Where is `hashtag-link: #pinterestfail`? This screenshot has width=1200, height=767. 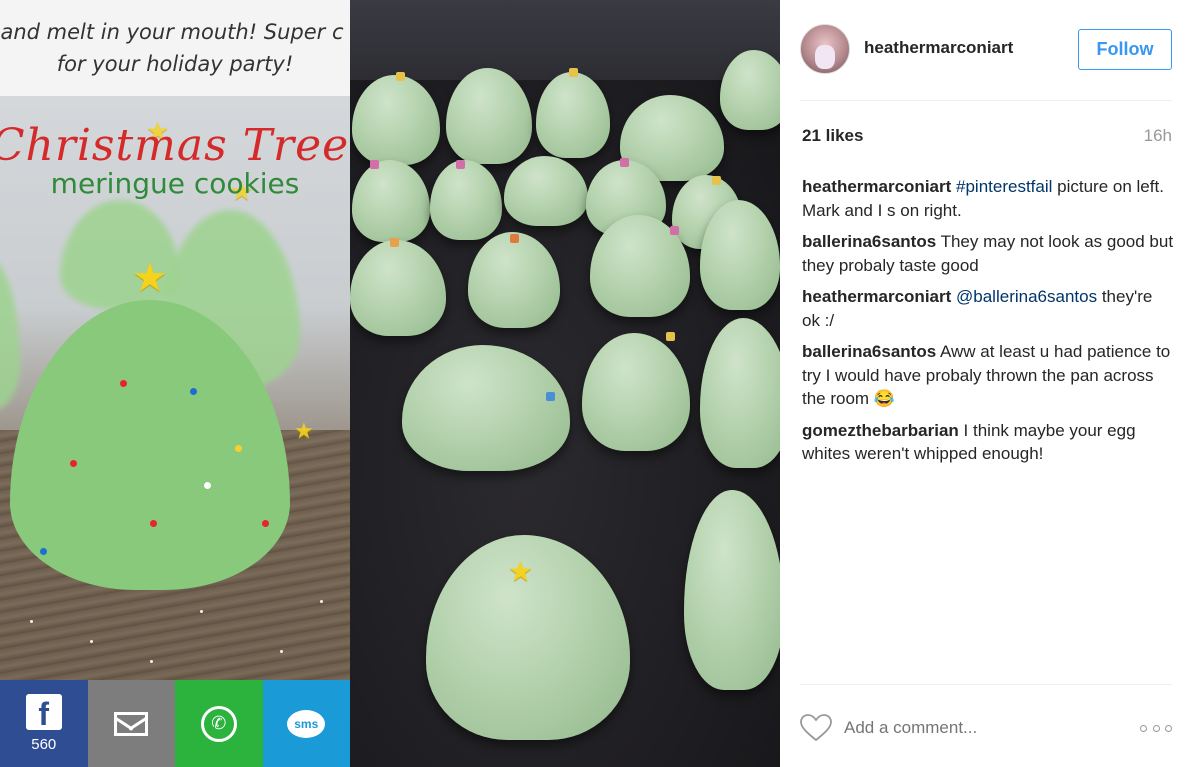 hashtag-link: #pinterestfail is located at coordinates (1004, 186).